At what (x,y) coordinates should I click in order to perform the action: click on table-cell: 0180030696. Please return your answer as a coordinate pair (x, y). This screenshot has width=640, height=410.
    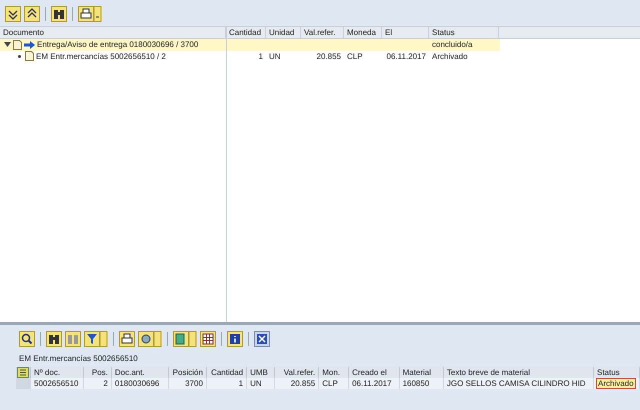
    Looking at the image, I should click on (137, 383).